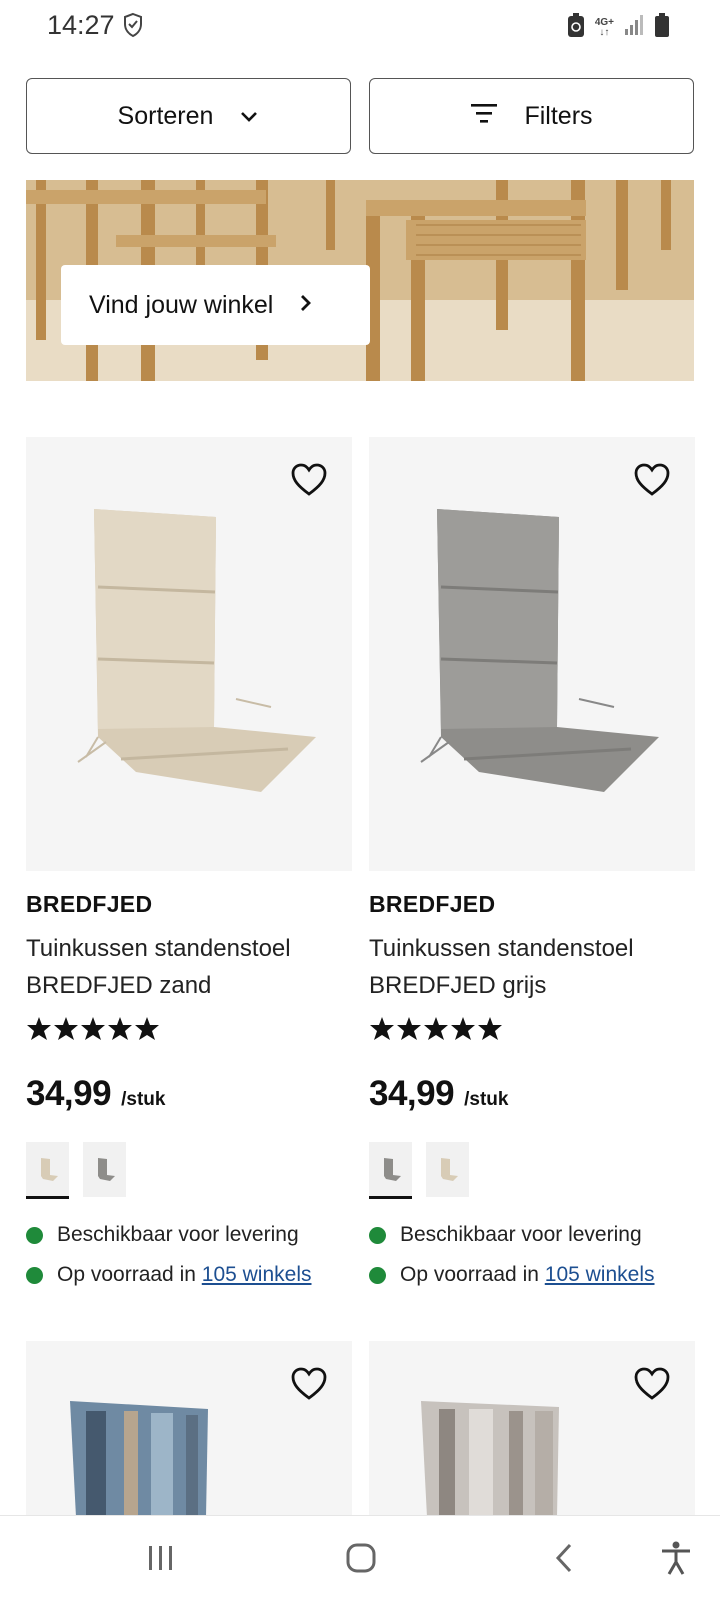 This screenshot has height=1600, width=720. I want to click on battery-saver-icon, so click(576, 27).